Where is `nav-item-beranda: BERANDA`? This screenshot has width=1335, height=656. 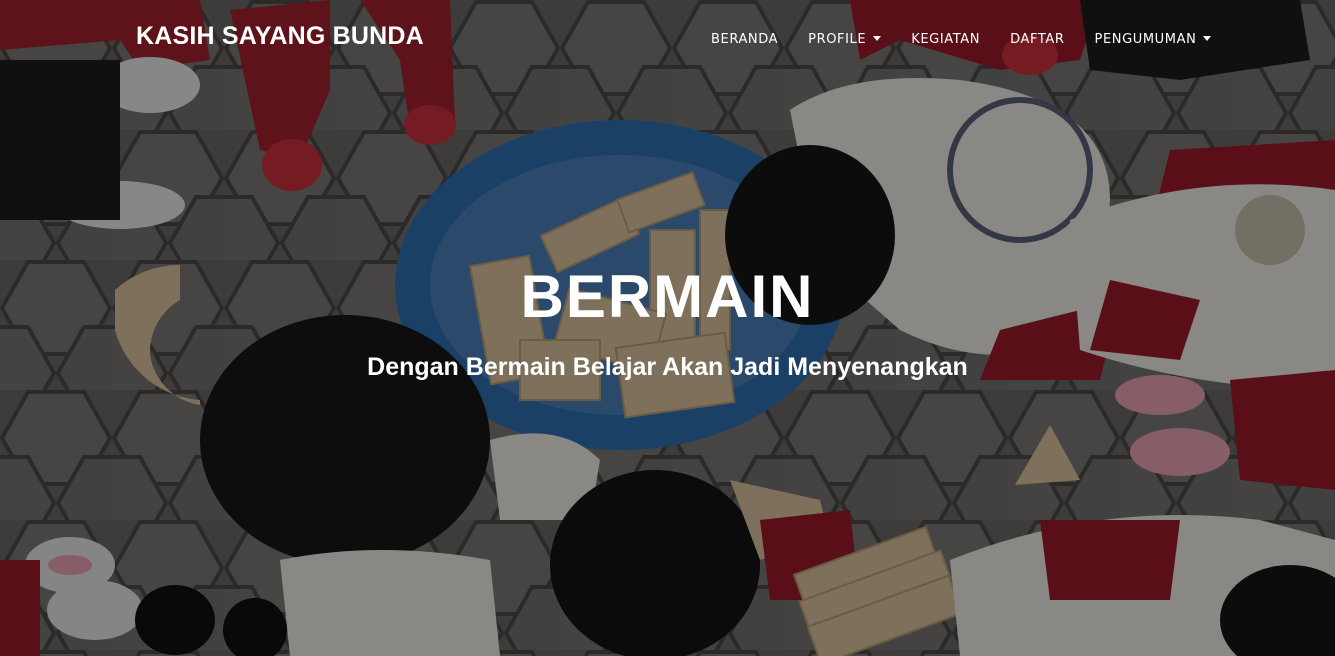 nav-item-beranda: BERANDA is located at coordinates (744, 39).